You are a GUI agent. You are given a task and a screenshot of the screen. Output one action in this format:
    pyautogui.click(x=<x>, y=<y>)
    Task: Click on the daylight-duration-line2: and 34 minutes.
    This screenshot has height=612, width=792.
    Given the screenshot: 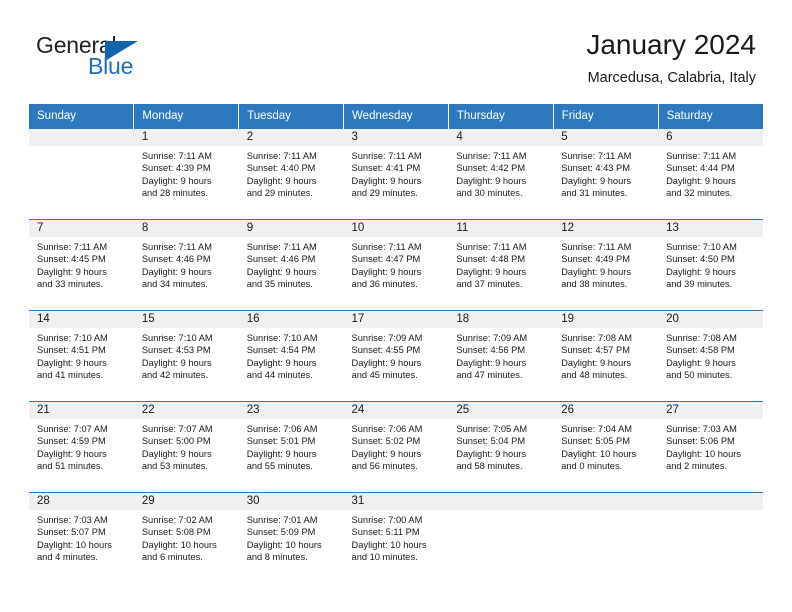 What is the action you would take?
    pyautogui.click(x=174, y=283)
    